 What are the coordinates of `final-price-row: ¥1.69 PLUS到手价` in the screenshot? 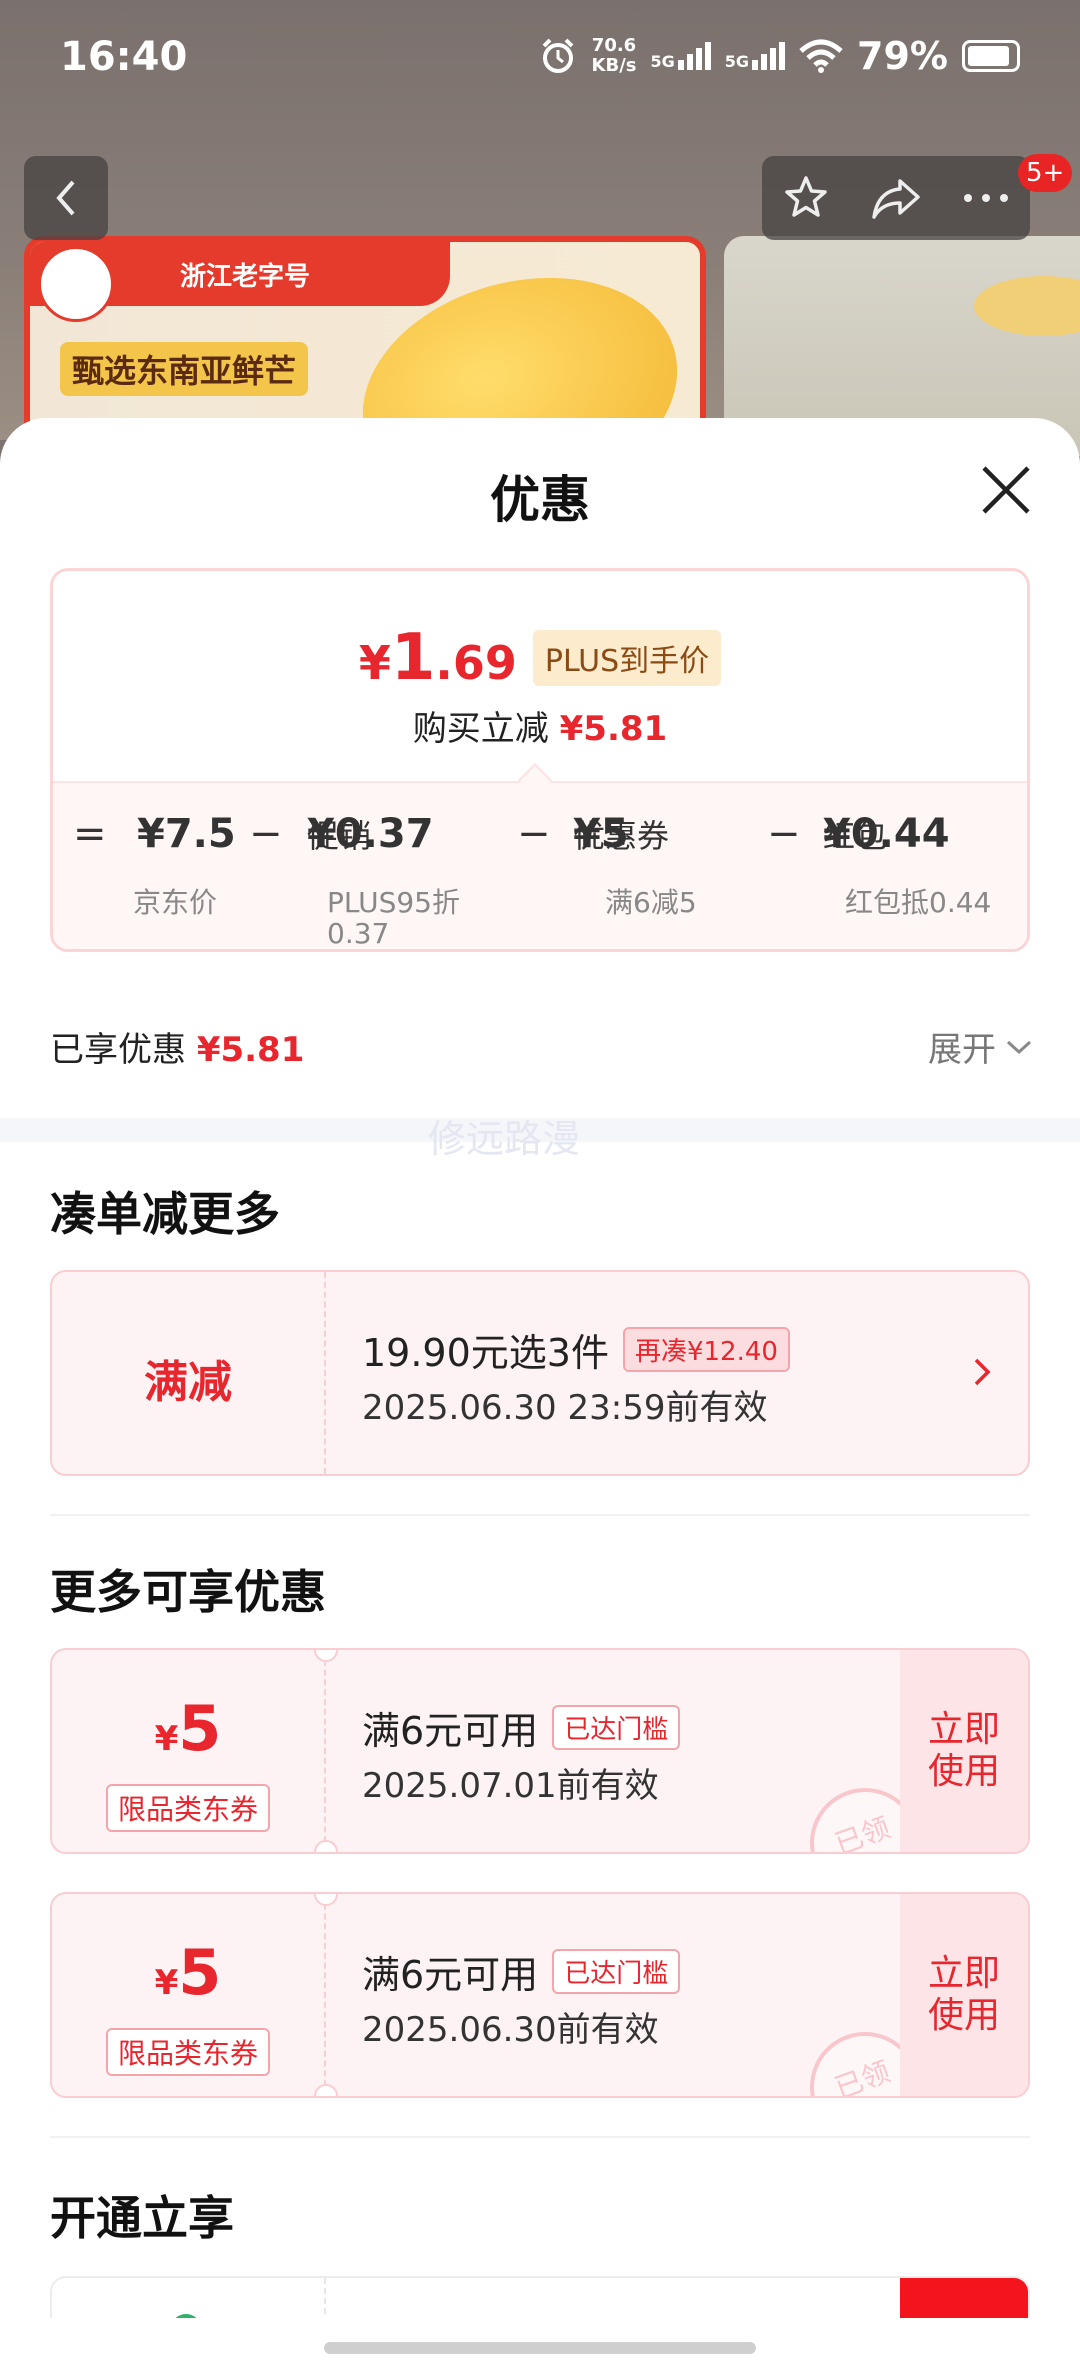 It's located at (540, 658).